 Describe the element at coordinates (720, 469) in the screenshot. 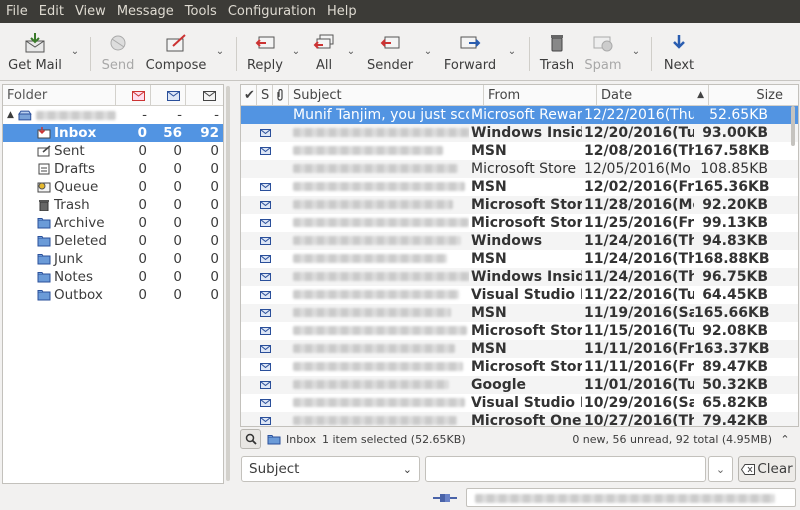

I see `search-history-dropdown: ⌄` at that location.